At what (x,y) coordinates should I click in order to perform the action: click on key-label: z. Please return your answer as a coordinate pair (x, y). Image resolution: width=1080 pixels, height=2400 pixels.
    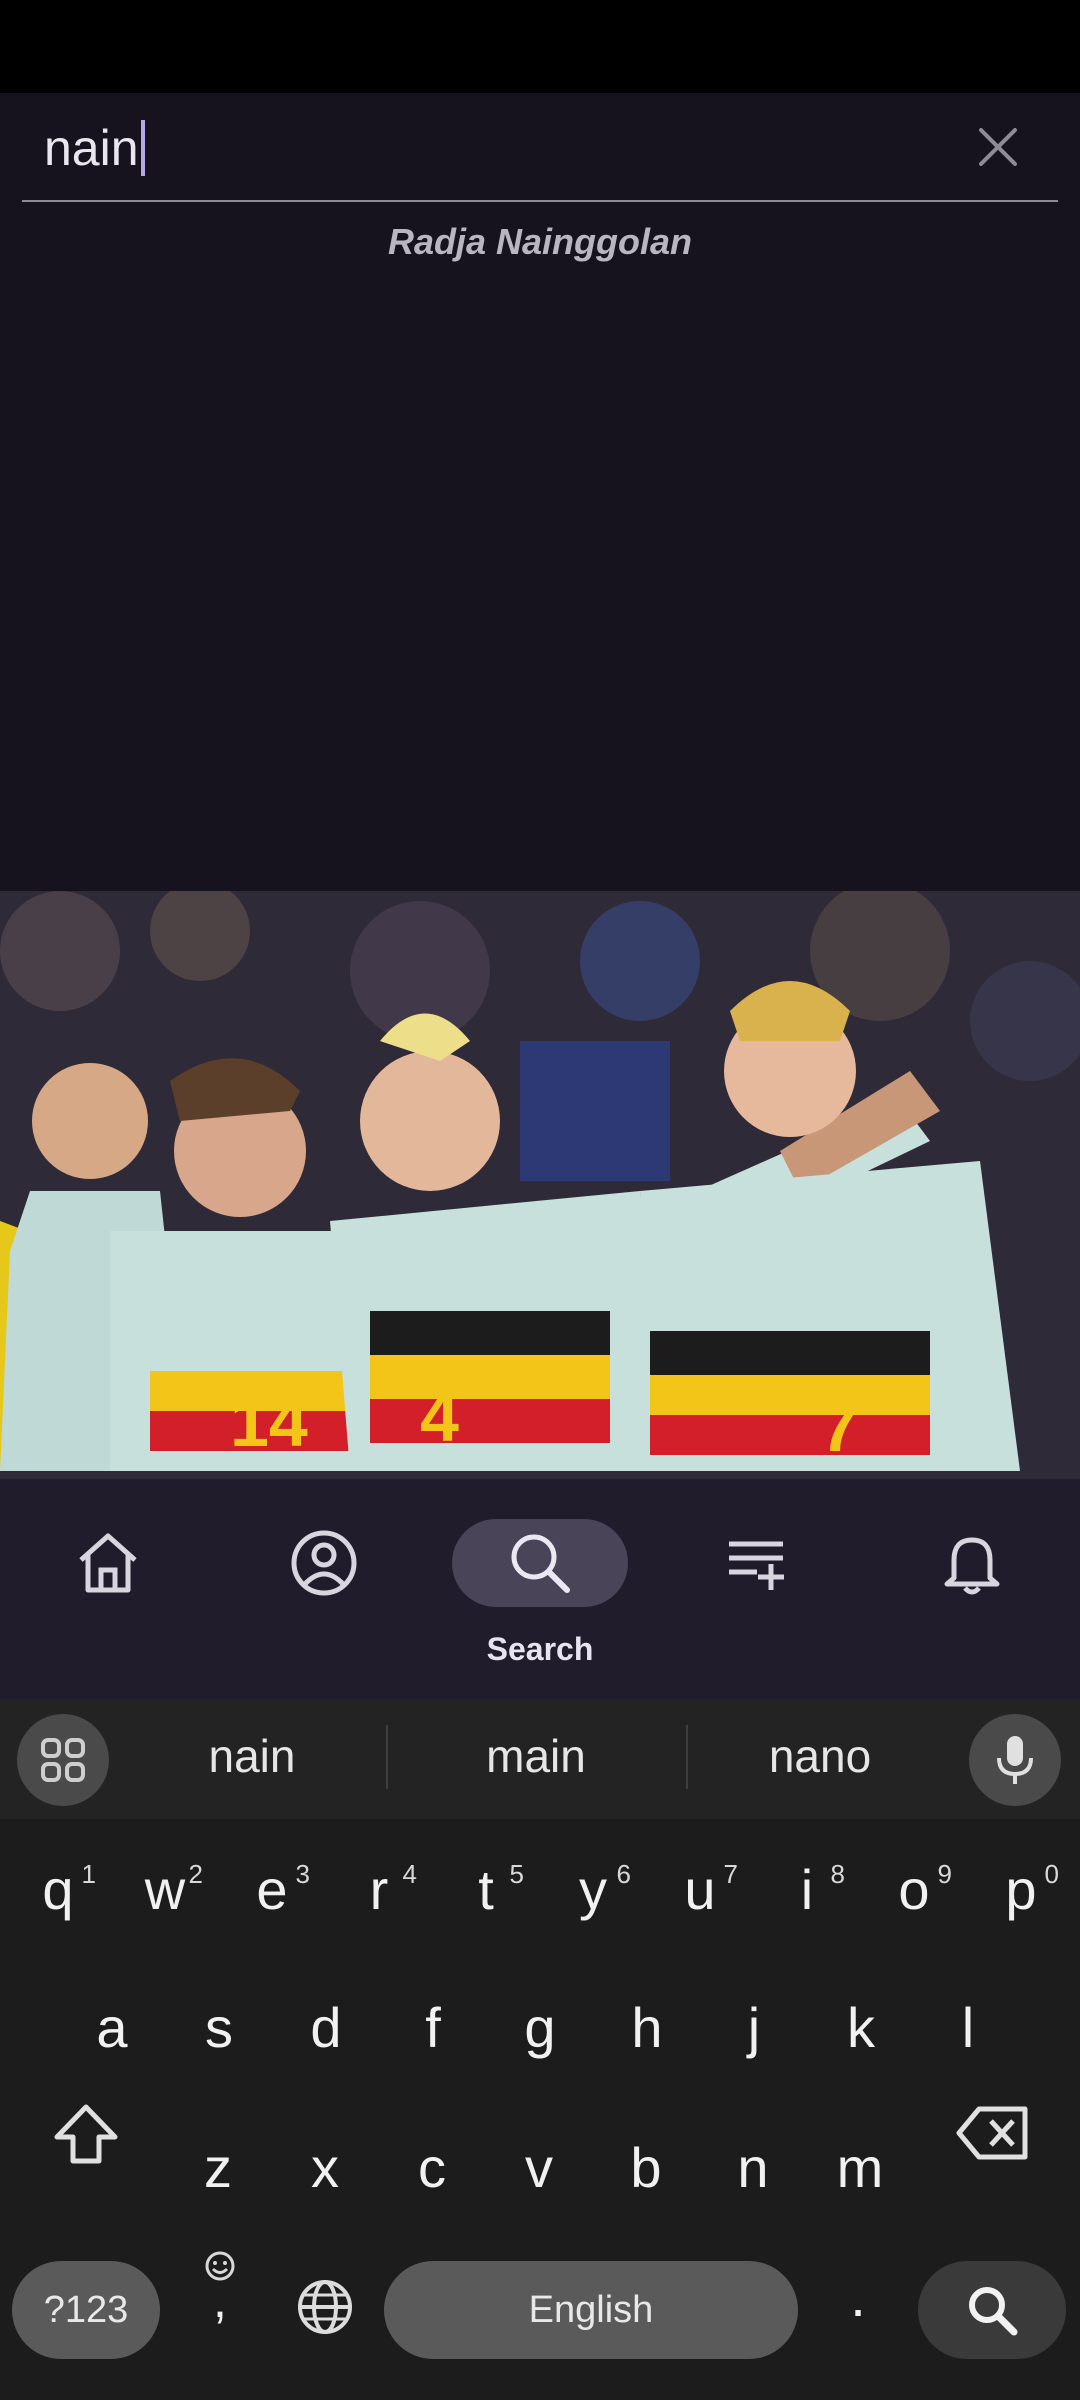
    Looking at the image, I should click on (218, 2167).